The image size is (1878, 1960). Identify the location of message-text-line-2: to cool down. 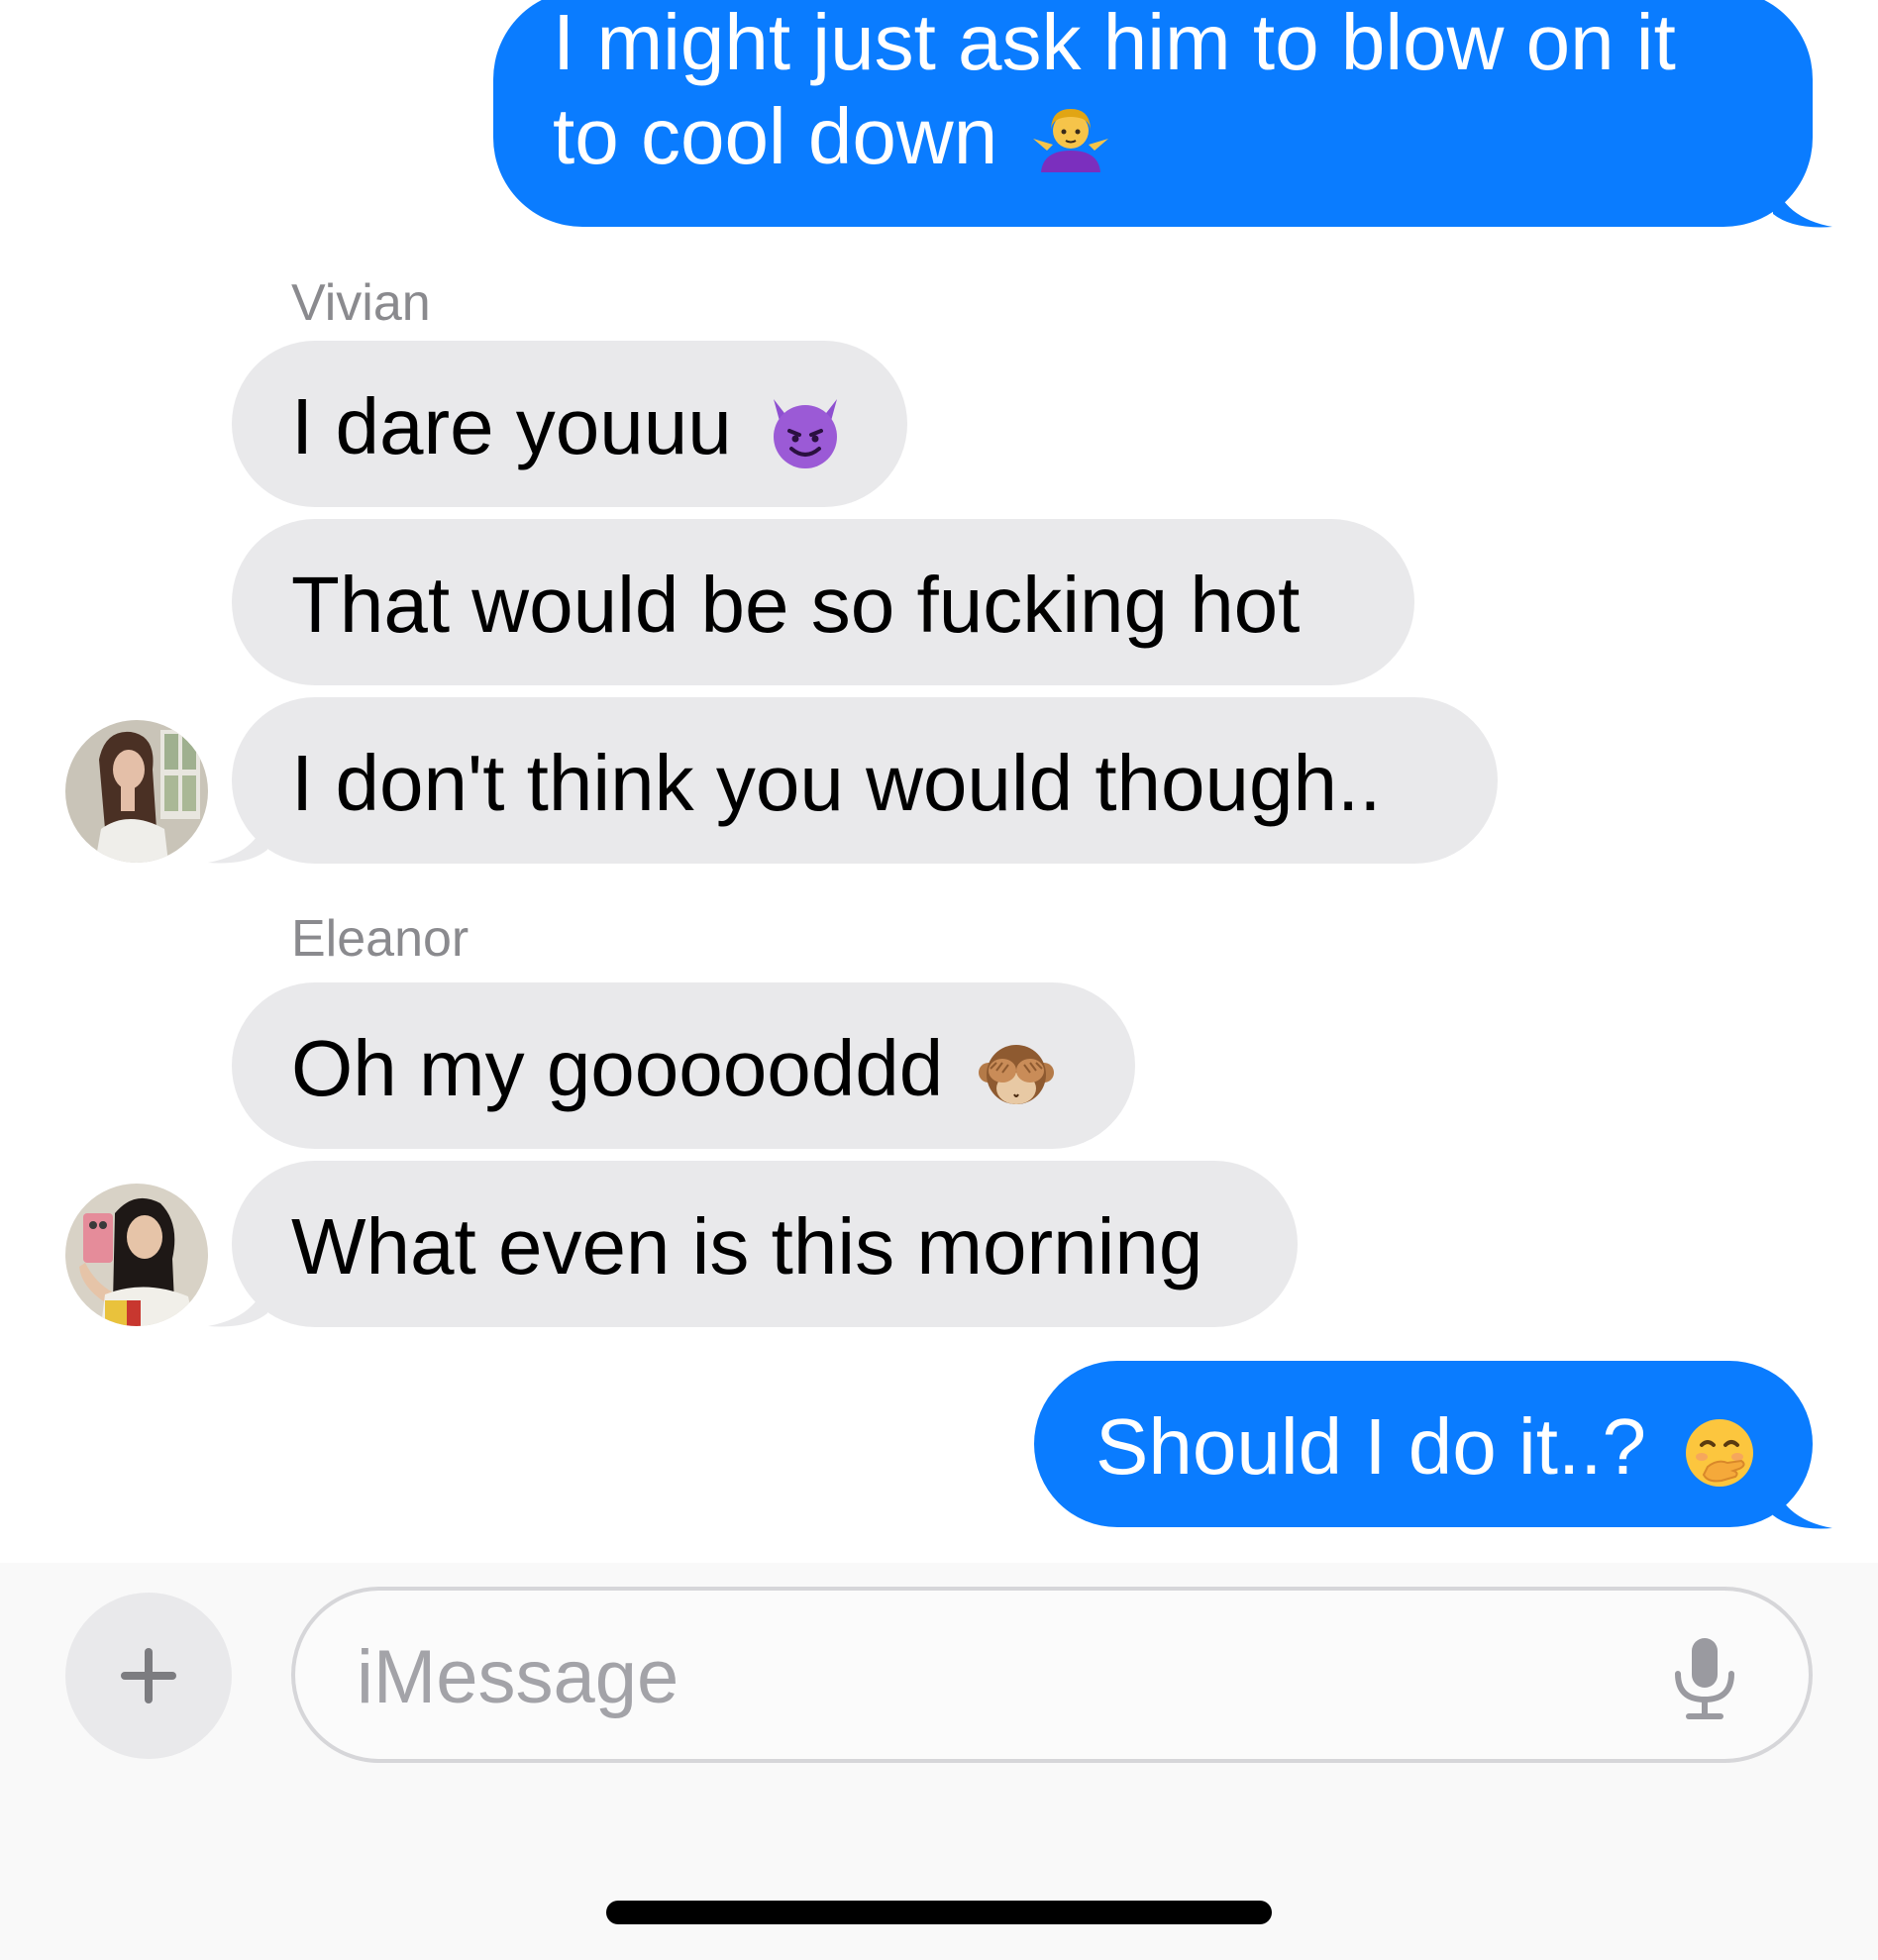
(832, 137).